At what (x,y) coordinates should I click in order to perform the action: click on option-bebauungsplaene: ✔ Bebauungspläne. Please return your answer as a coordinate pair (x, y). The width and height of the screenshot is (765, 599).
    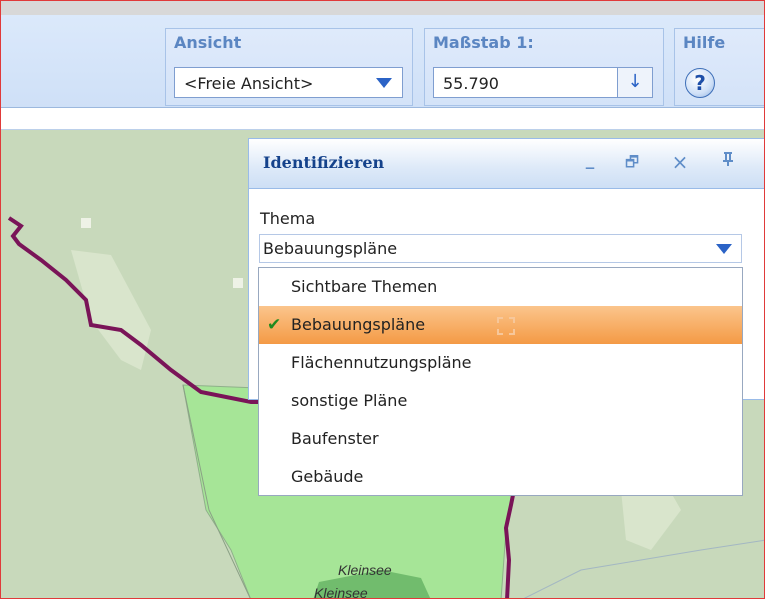
    Looking at the image, I should click on (500, 325).